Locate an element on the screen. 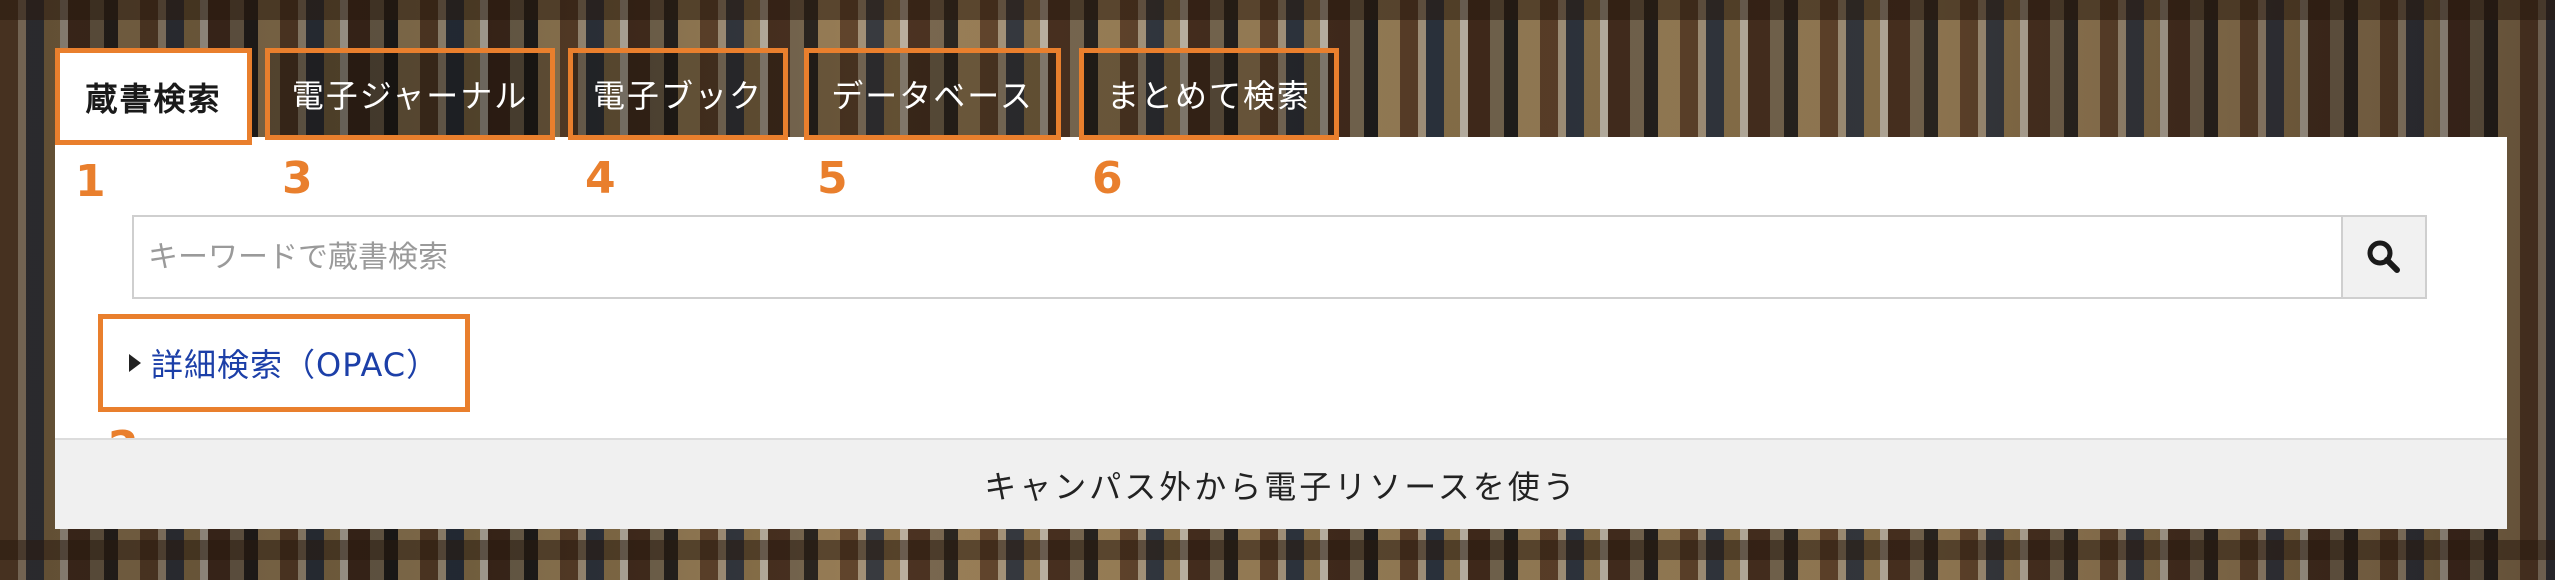 Image resolution: width=2555 pixels, height=580 pixels. annotation-number-3: 3 is located at coordinates (297, 178).